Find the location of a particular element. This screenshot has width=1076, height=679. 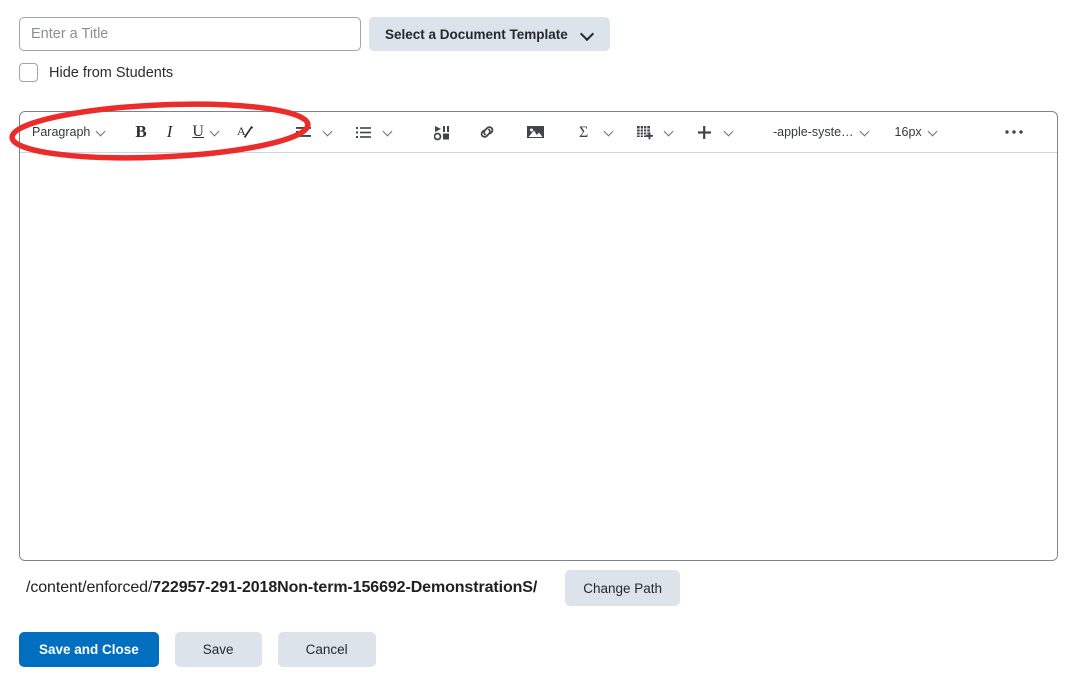

insert-table-dropdown is located at coordinates (648, 132).